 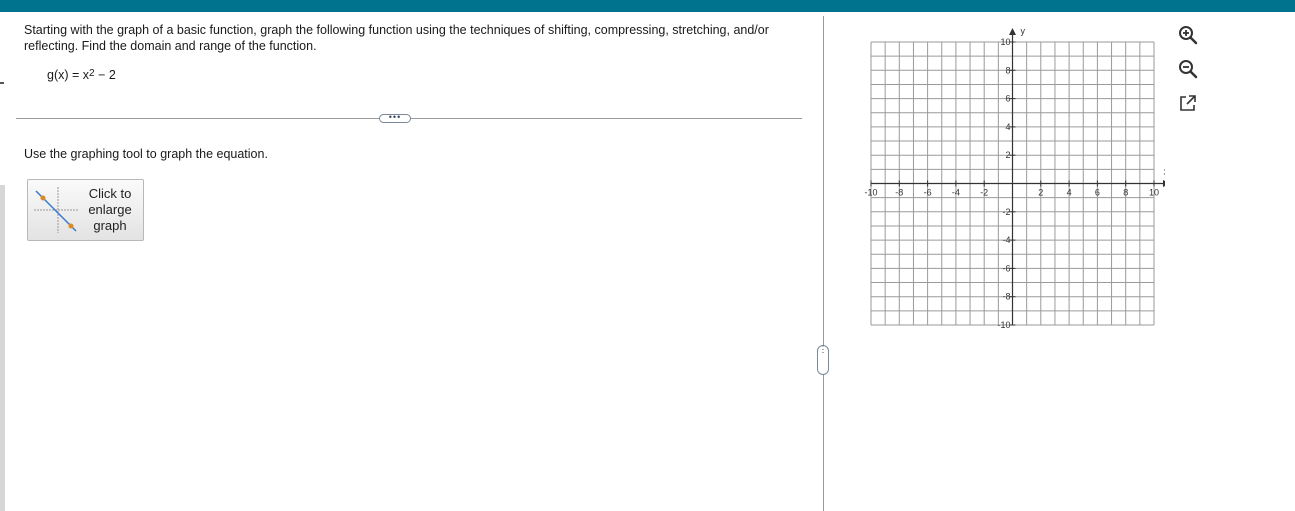 I want to click on equation-exponent: 2, so click(x=92, y=73).